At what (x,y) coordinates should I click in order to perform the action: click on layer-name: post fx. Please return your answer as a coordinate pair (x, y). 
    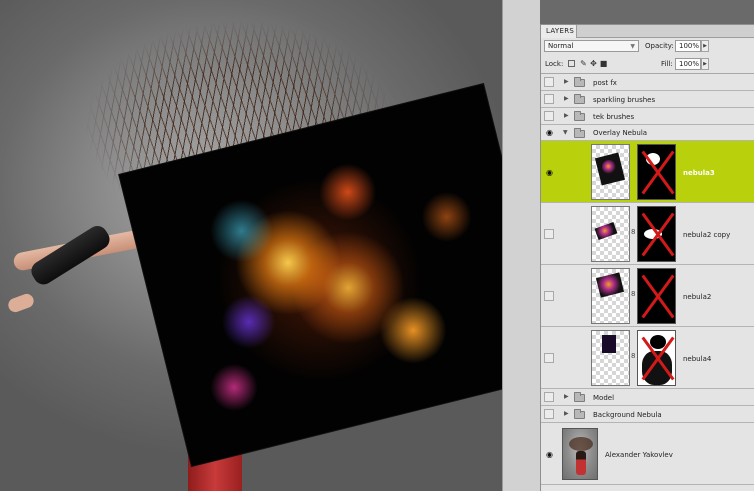
    Looking at the image, I should click on (605, 83).